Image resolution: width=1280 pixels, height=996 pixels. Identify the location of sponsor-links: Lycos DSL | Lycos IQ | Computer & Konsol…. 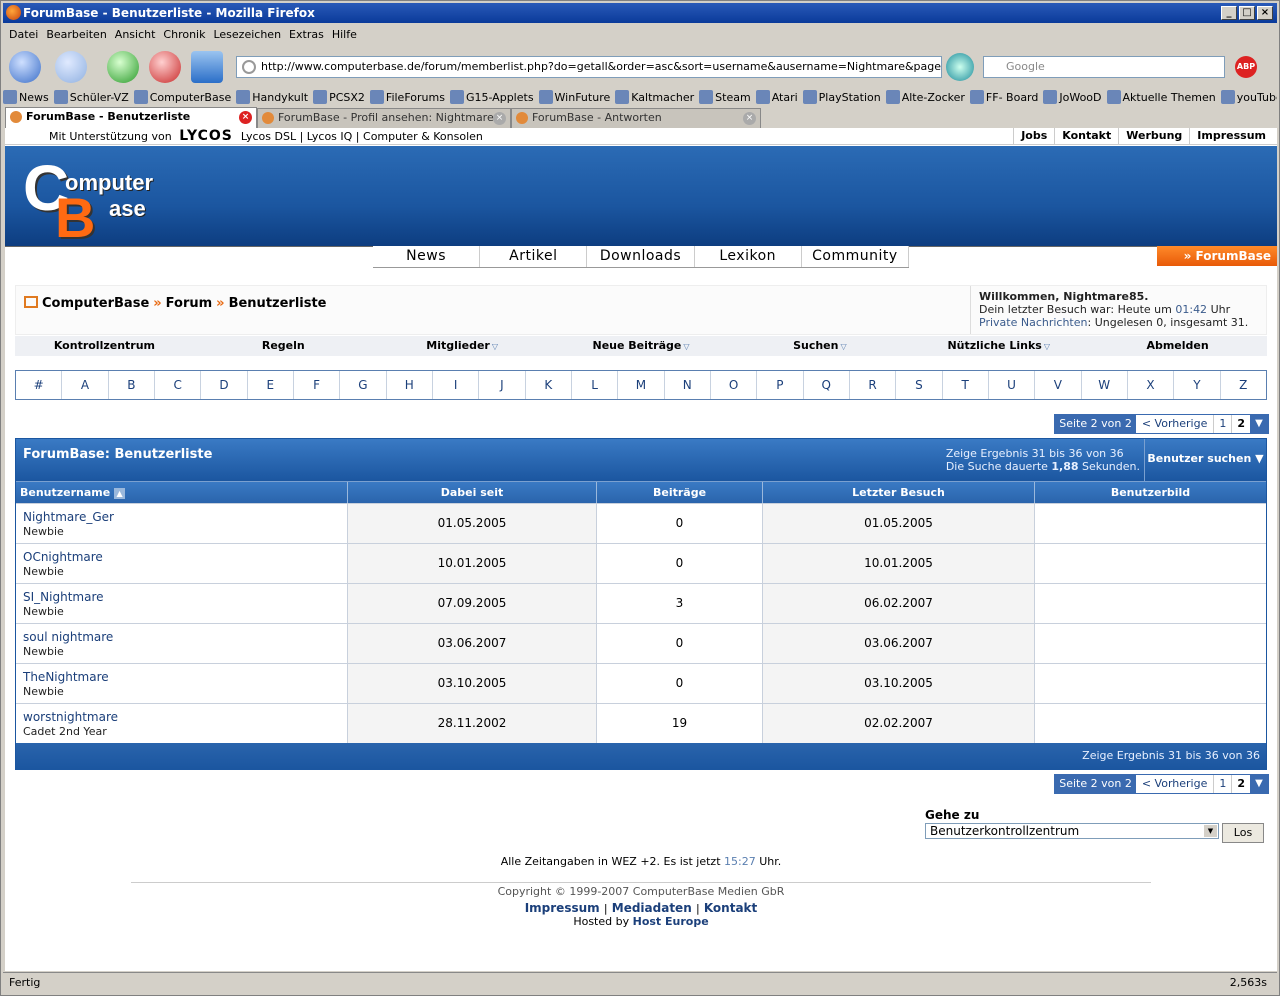
(362, 136).